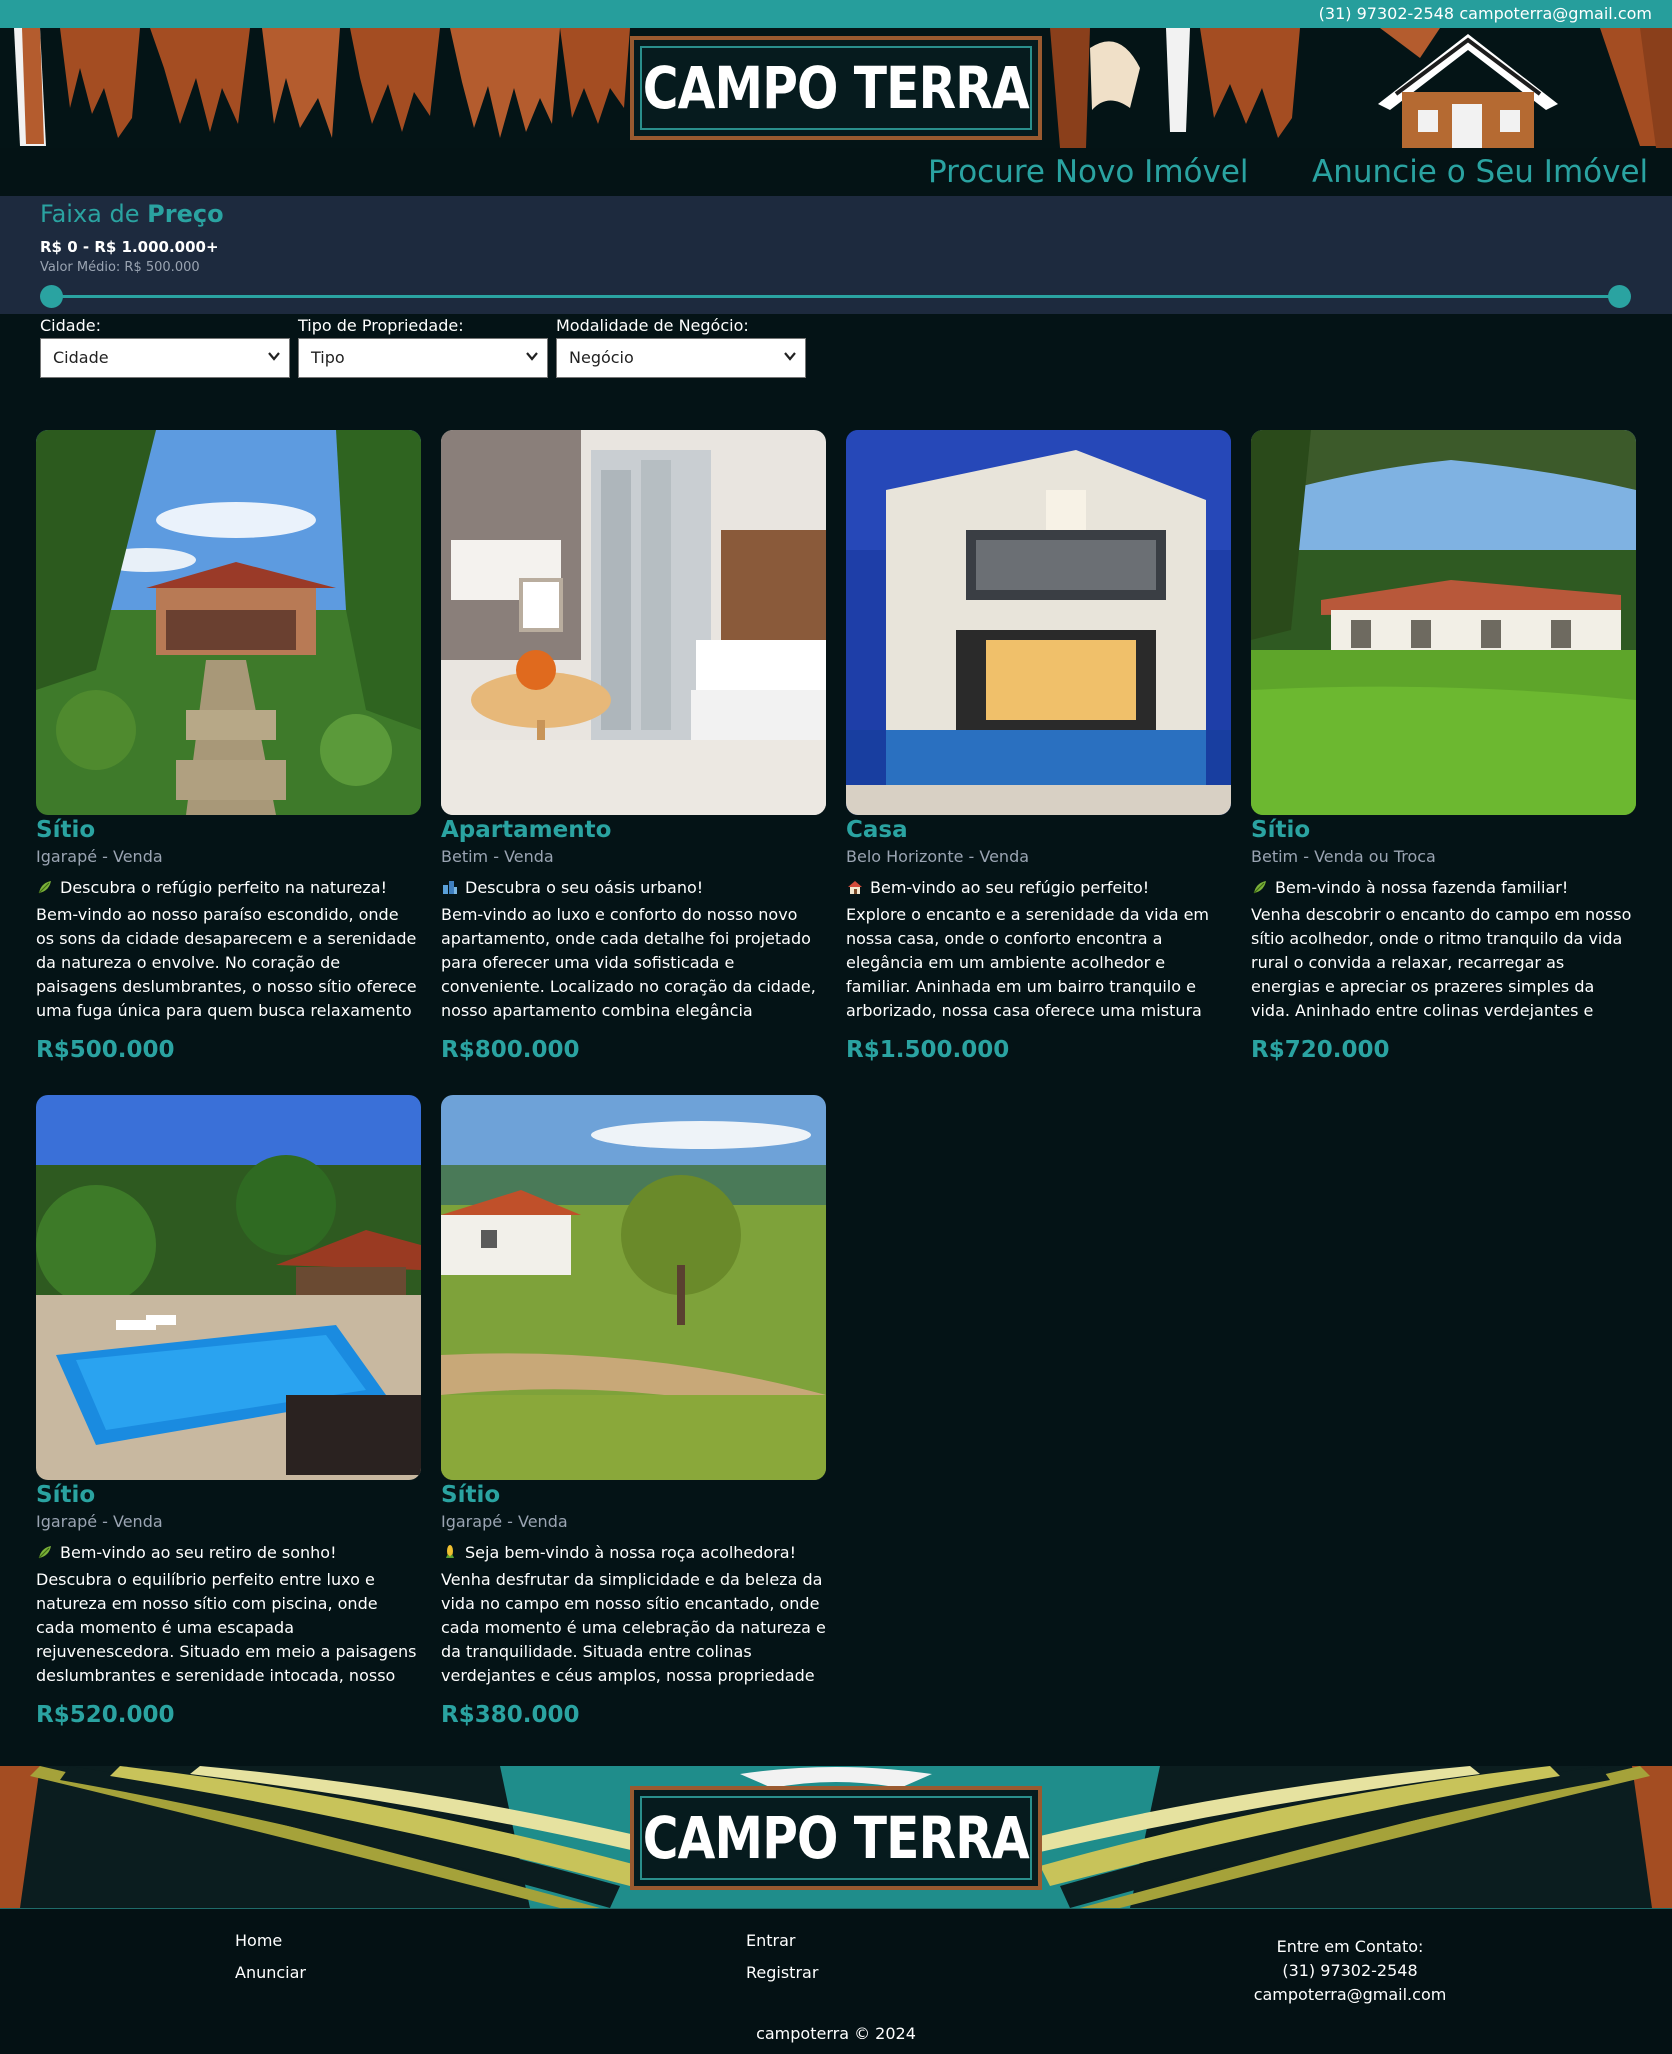  I want to click on footer-banner: CAMPO TERRA, so click(836, 1837).